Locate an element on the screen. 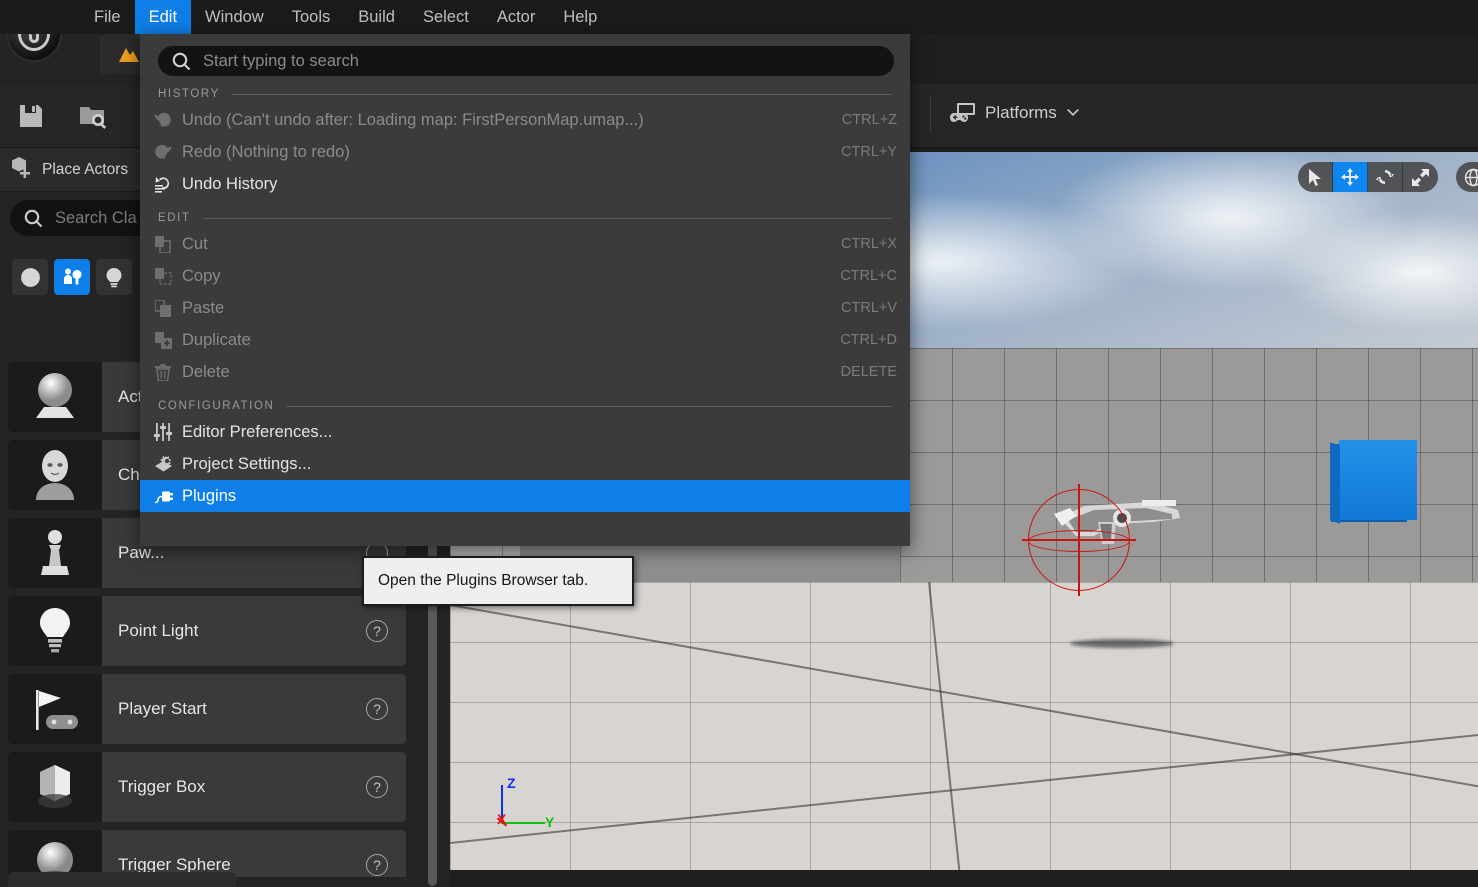 This screenshot has width=1478, height=887. menu-item-cut: Cut CTRL+X is located at coordinates (525, 244).